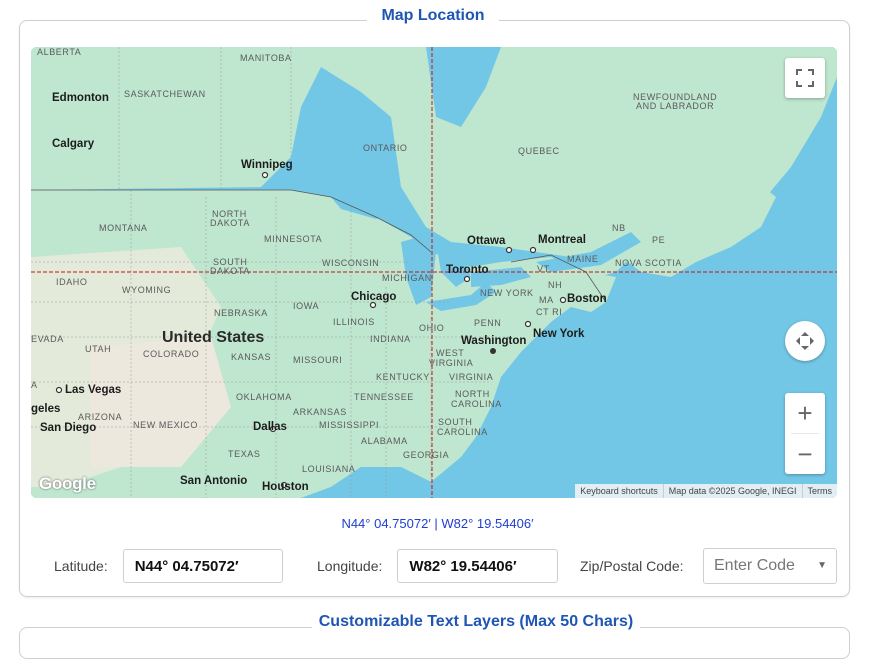  What do you see at coordinates (329, 469) in the screenshot?
I see `label-louisiana: LOUISIANA` at bounding box center [329, 469].